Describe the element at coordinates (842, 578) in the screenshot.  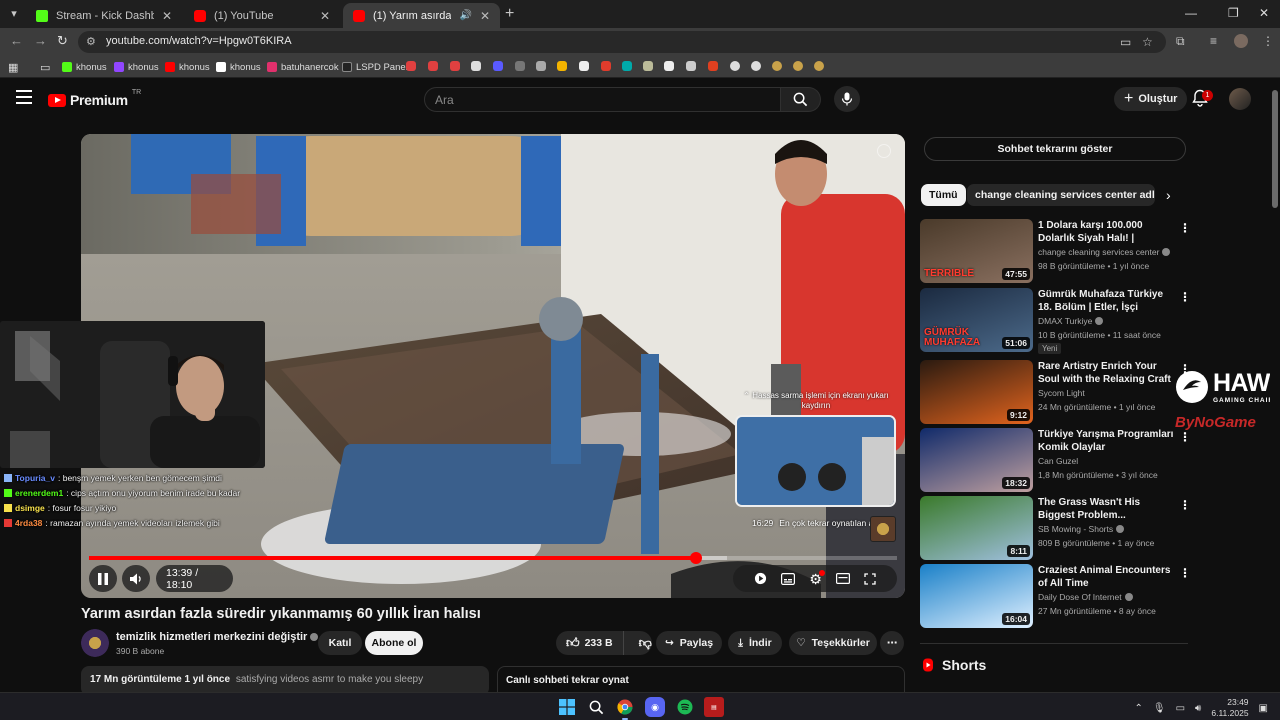
I see `theater-mode-icon` at that location.